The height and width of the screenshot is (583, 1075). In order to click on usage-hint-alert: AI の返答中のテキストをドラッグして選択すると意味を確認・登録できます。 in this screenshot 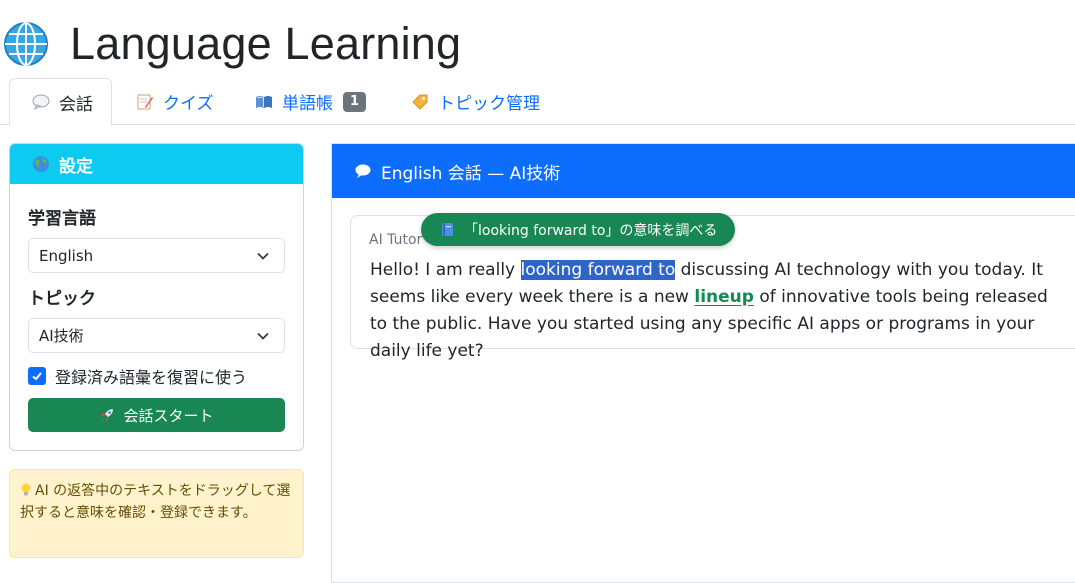, I will do `click(156, 513)`.